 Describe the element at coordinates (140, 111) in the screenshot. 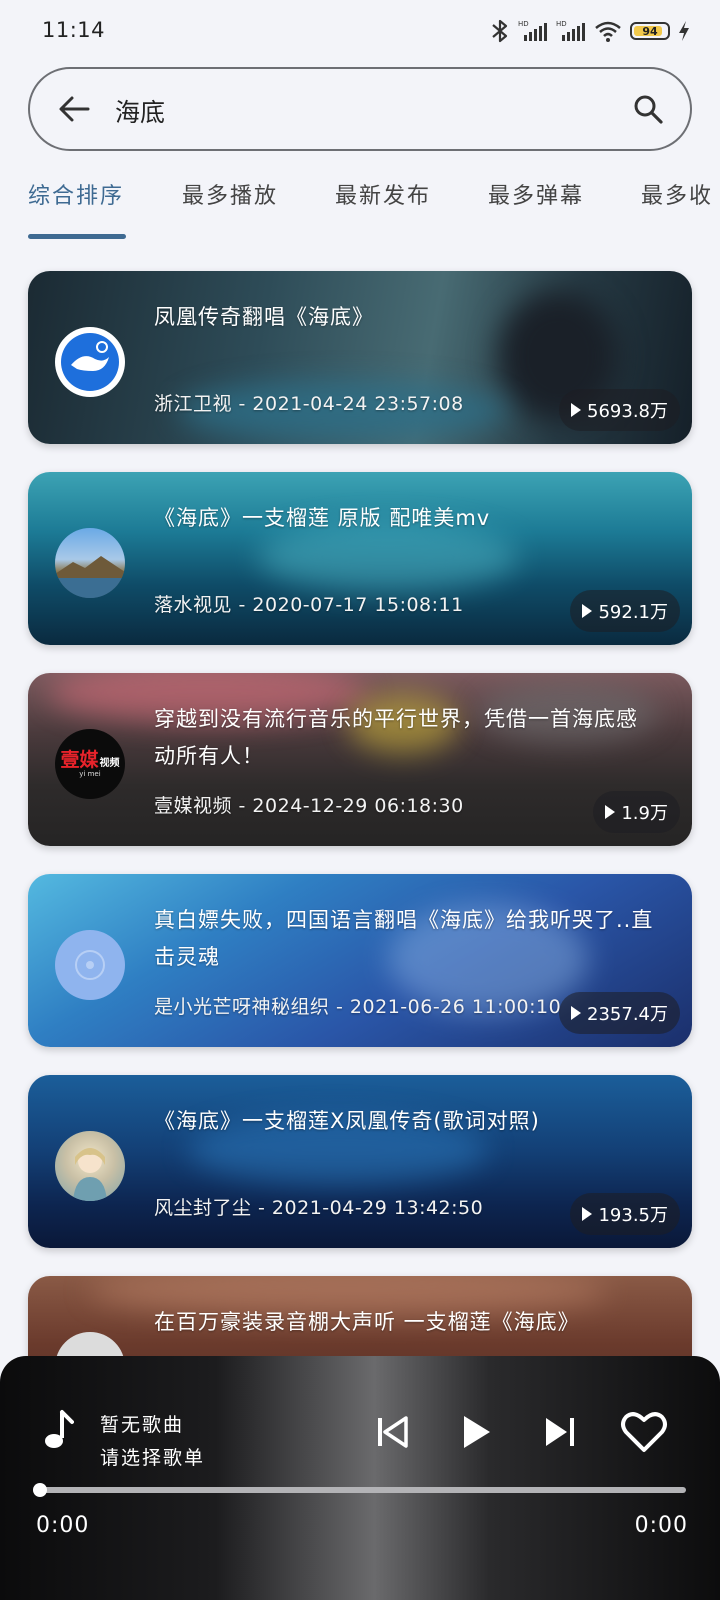

I see `search-input: 海底` at that location.